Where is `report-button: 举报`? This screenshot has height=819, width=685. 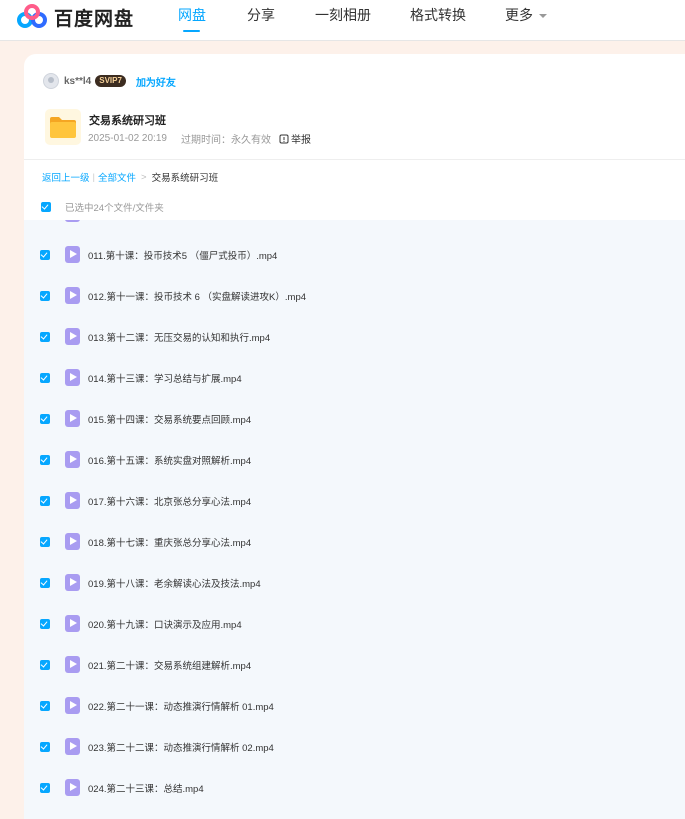
report-button: 举报 is located at coordinates (295, 138).